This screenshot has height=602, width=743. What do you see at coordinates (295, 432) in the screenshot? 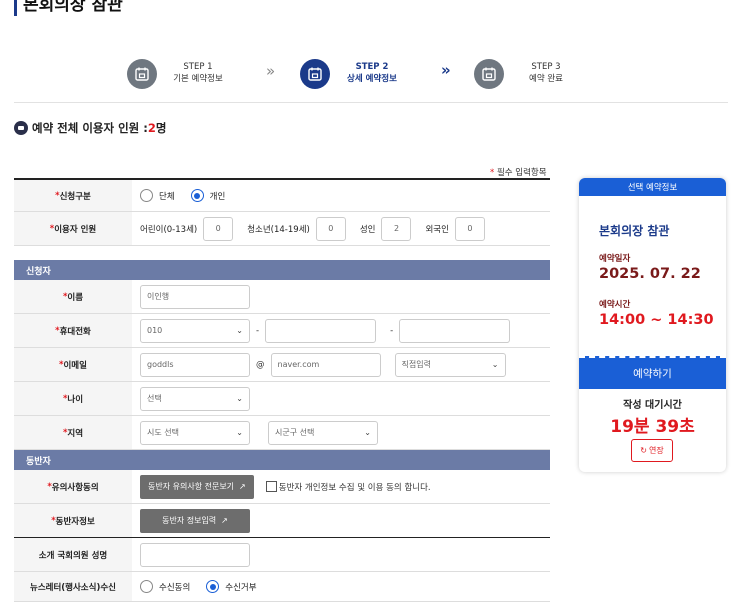
I see `sigungu-select-value: 시군구 선택` at bounding box center [295, 432].